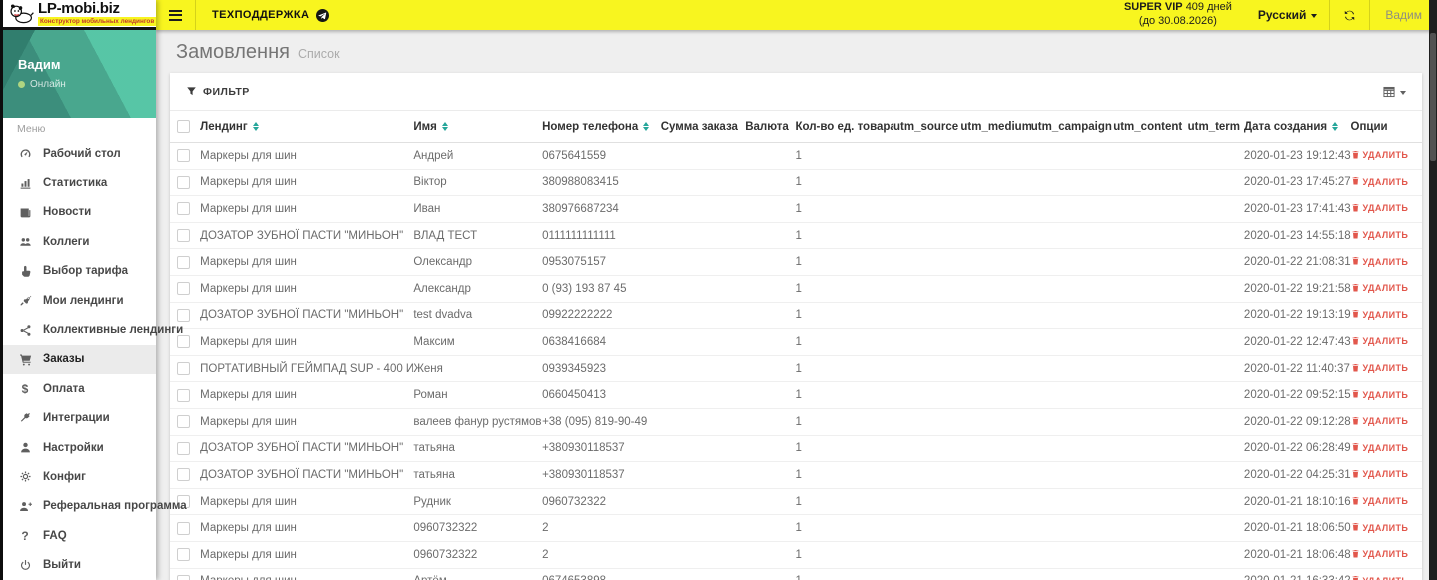 The width and height of the screenshot is (1437, 580). I want to click on sidebar-item-stats: Статистика, so click(79, 182).